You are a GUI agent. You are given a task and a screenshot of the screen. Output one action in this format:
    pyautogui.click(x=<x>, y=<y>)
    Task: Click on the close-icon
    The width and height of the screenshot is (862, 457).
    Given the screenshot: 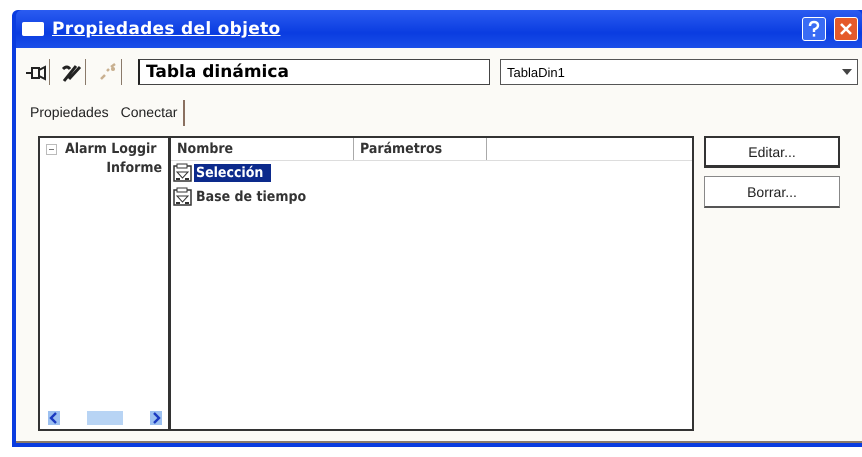 What is the action you would take?
    pyautogui.click(x=846, y=29)
    